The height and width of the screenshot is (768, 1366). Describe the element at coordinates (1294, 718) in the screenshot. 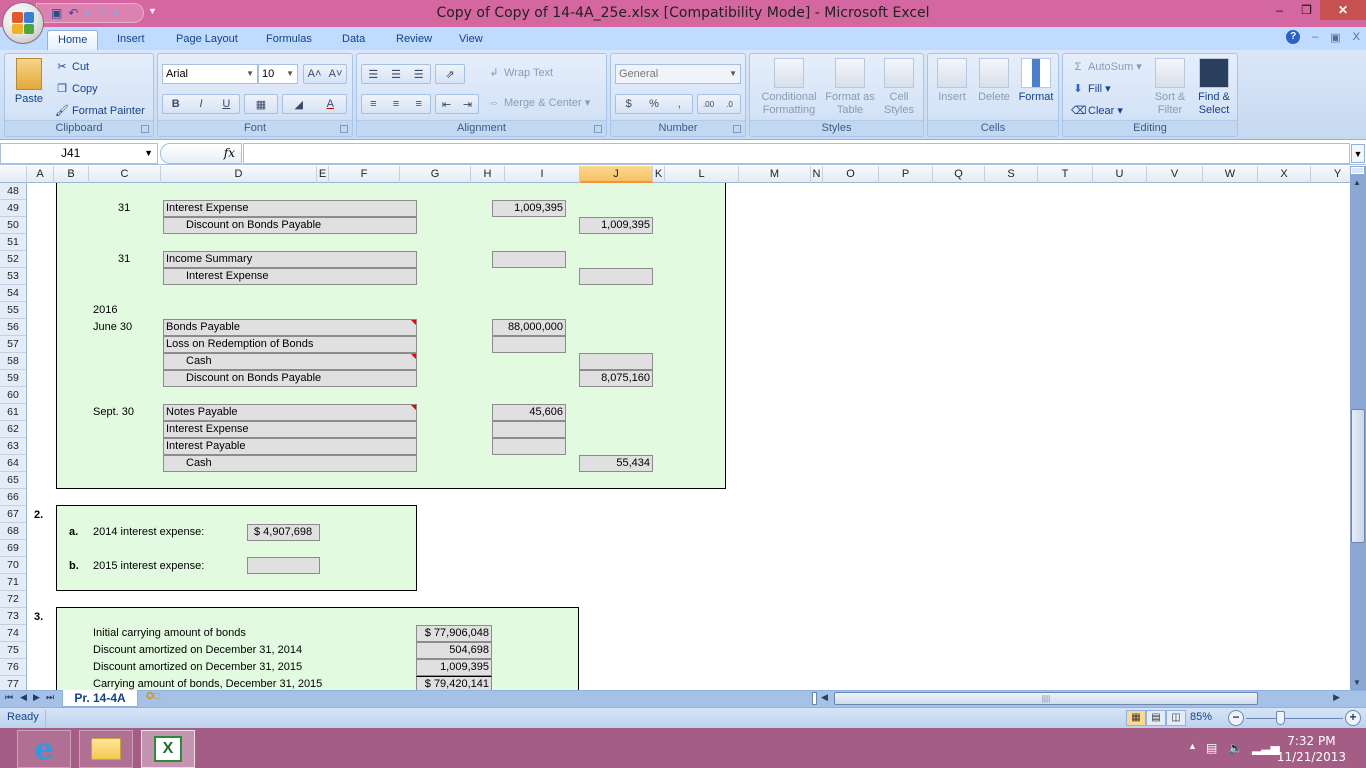

I see `zoom-slider-track` at that location.